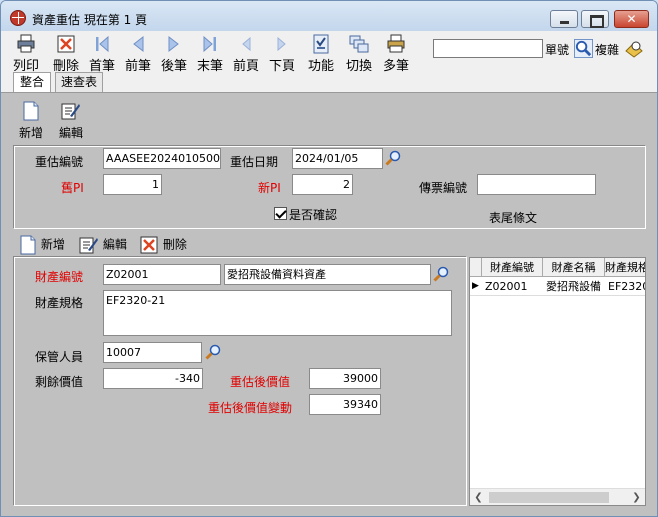 The width and height of the screenshot is (658, 517). Describe the element at coordinates (59, 357) in the screenshot. I see `custodian-label: 保管人員` at that location.